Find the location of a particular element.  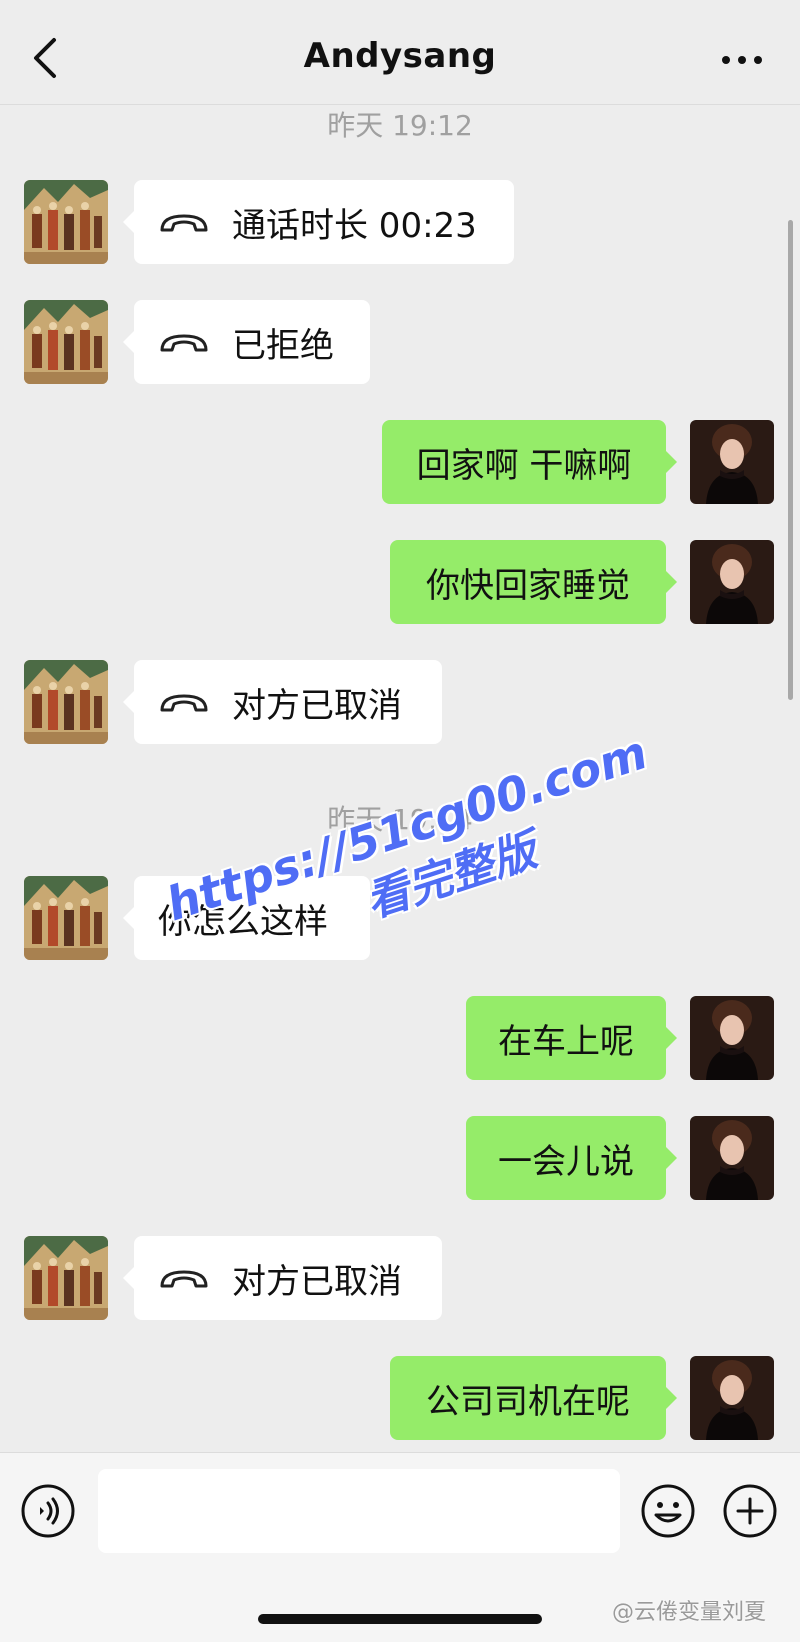

message-text: 你快回家睡觉 is located at coordinates (528, 585).